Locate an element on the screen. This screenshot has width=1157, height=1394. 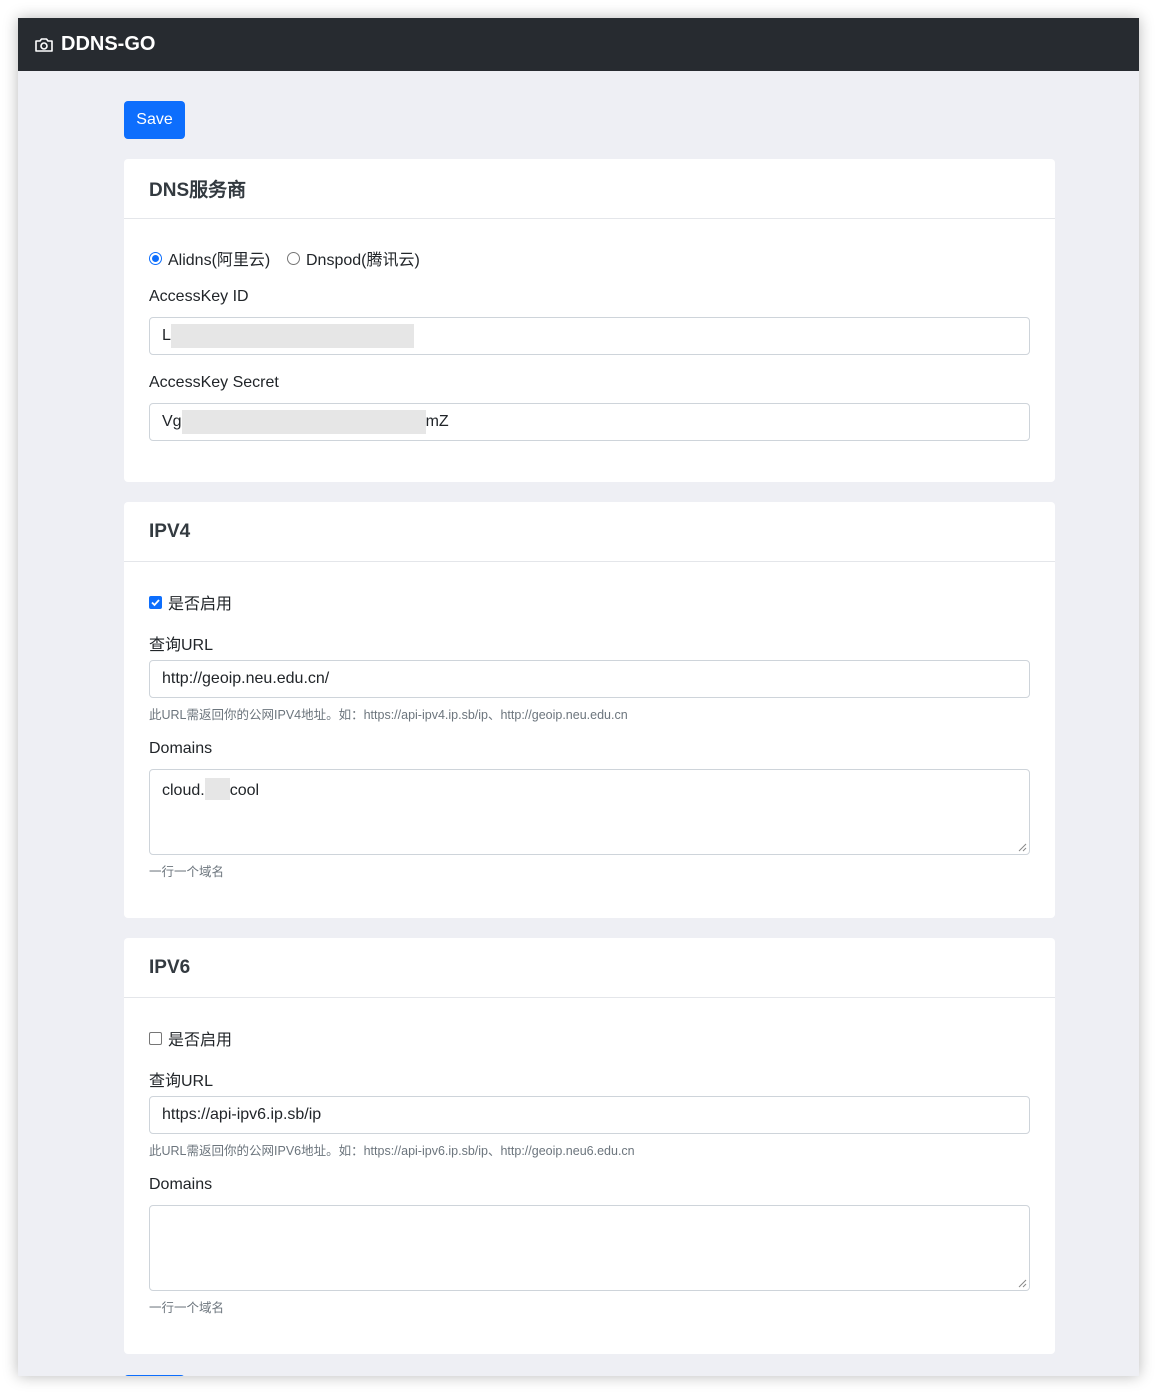
radio-alidns-input is located at coordinates (155, 258).